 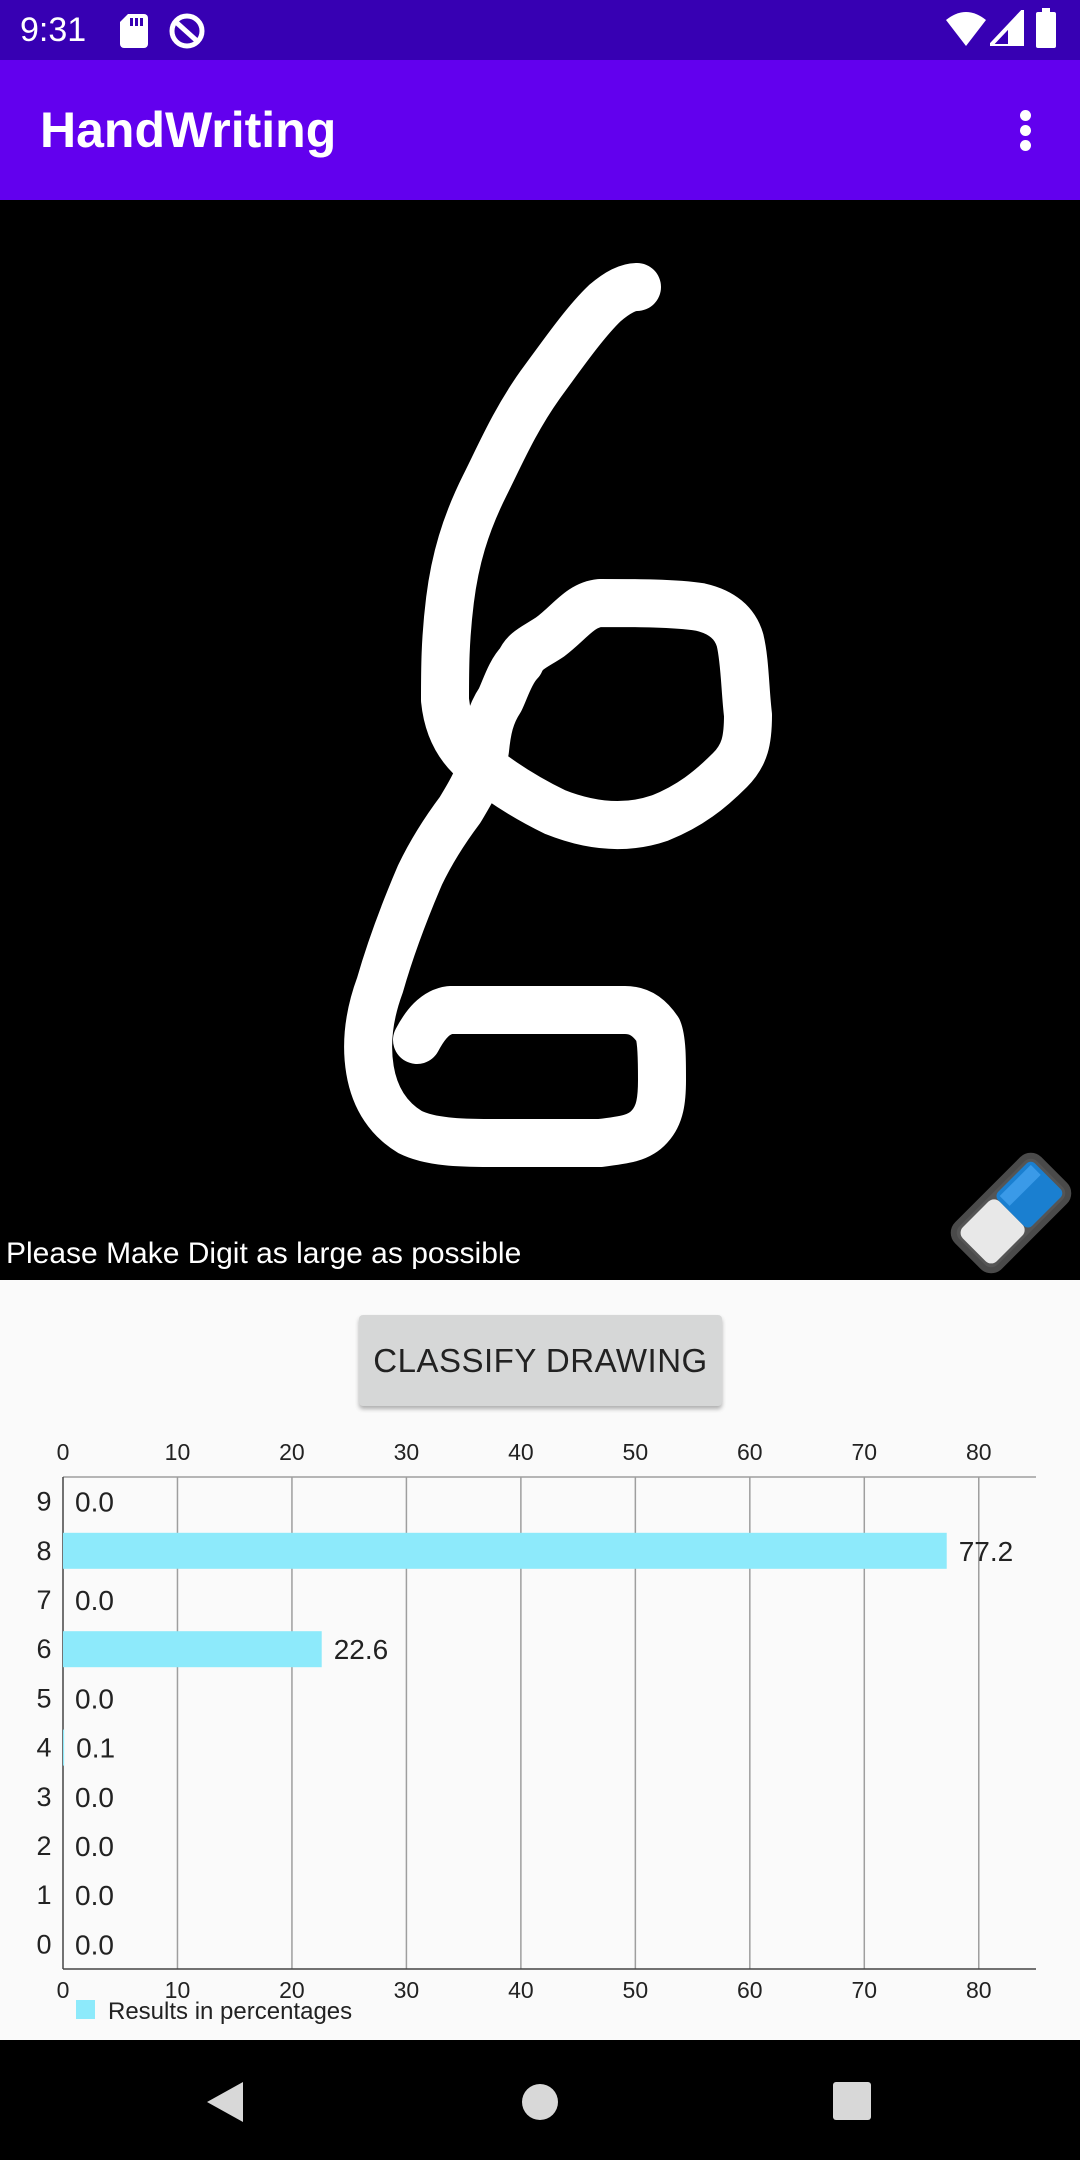 I want to click on app-bar: HandWriting, so click(x=540, y=130).